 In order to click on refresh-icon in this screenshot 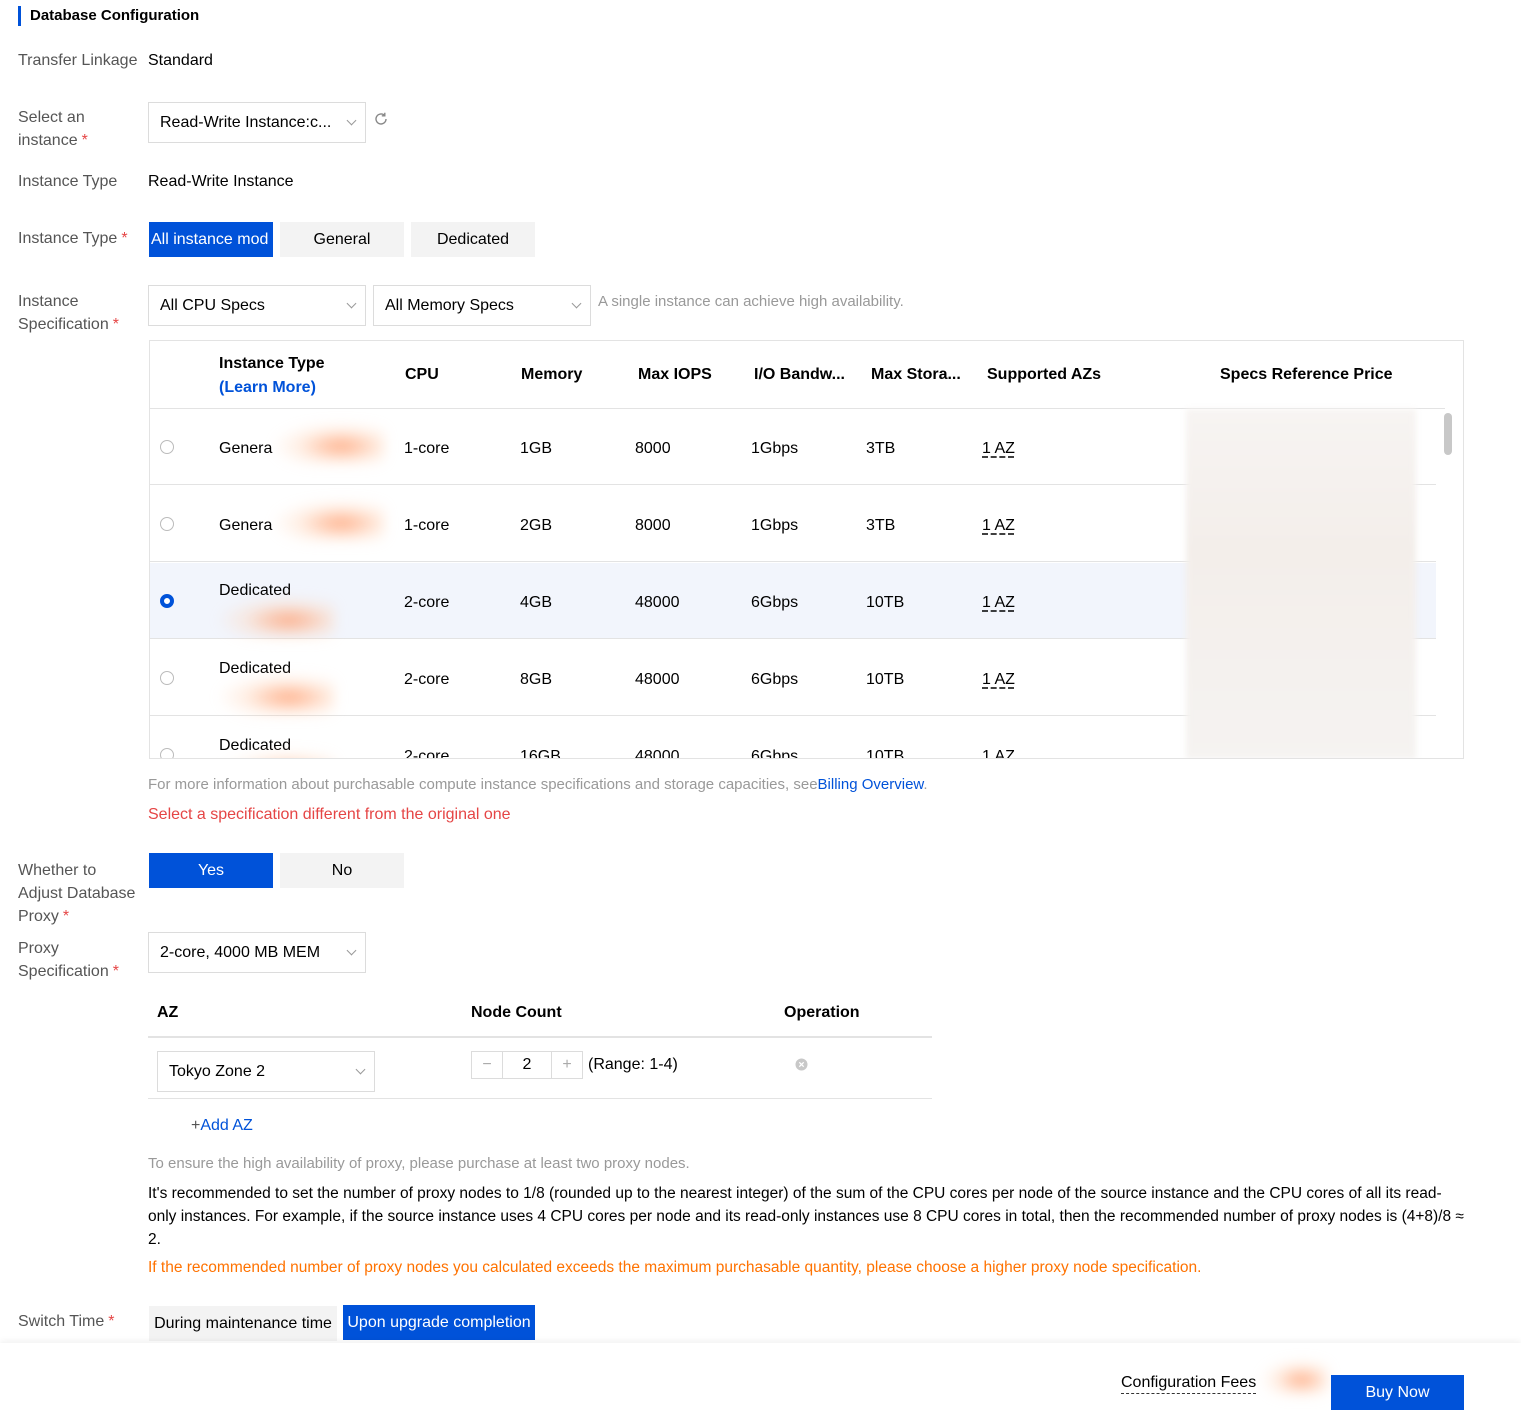, I will do `click(381, 119)`.